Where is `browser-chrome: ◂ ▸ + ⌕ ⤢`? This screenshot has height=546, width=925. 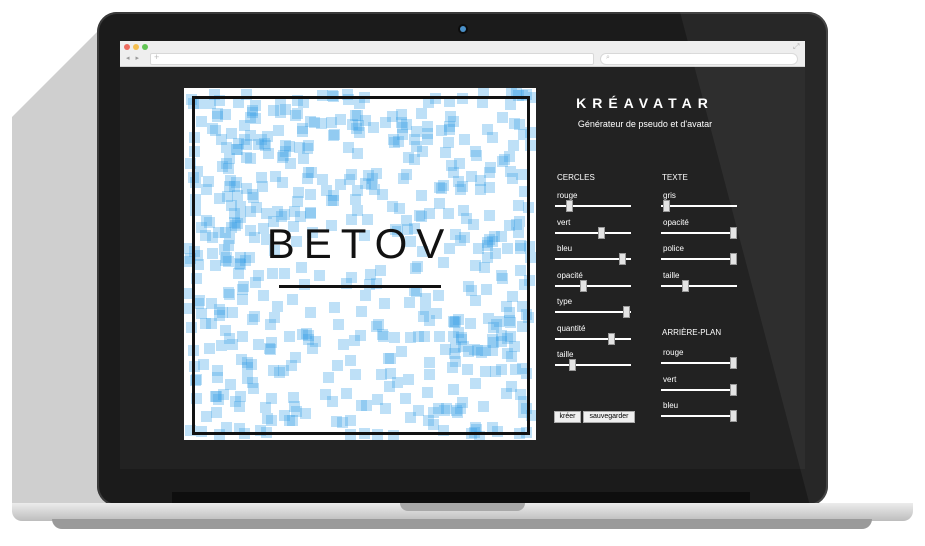
browser-chrome: ◂ ▸ + ⌕ ⤢ is located at coordinates (462, 54).